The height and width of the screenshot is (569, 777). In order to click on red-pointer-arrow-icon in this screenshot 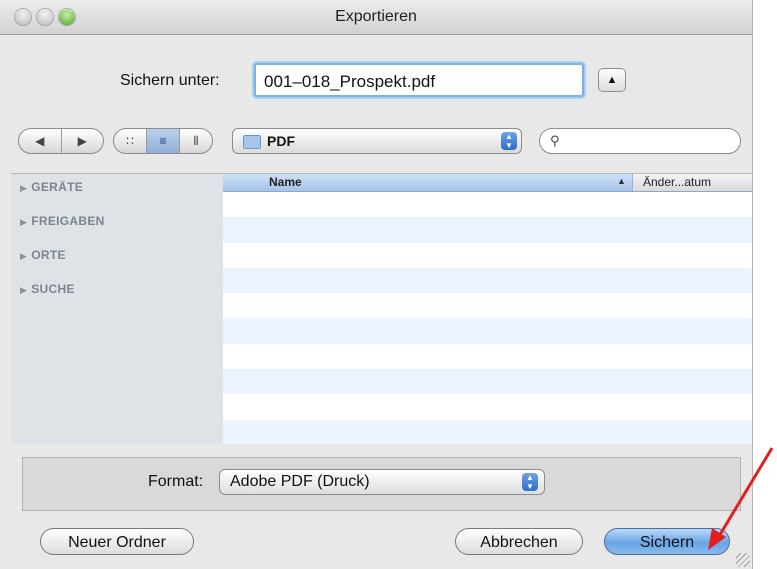, I will do `click(741, 498)`.